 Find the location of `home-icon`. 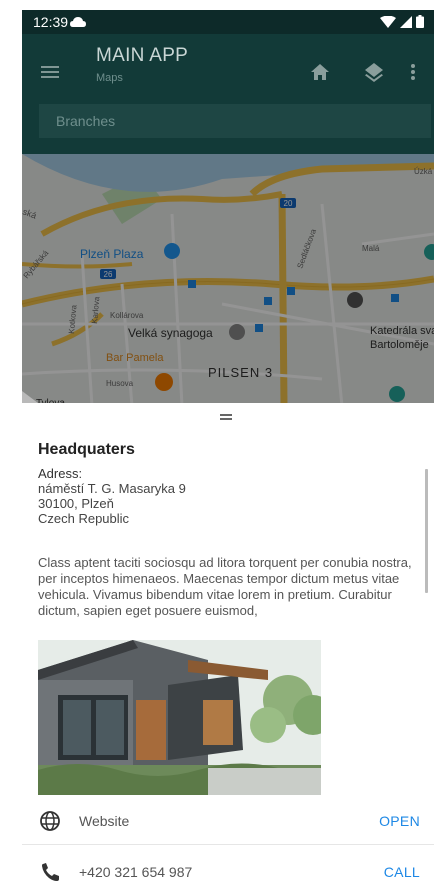

home-icon is located at coordinates (320, 72).